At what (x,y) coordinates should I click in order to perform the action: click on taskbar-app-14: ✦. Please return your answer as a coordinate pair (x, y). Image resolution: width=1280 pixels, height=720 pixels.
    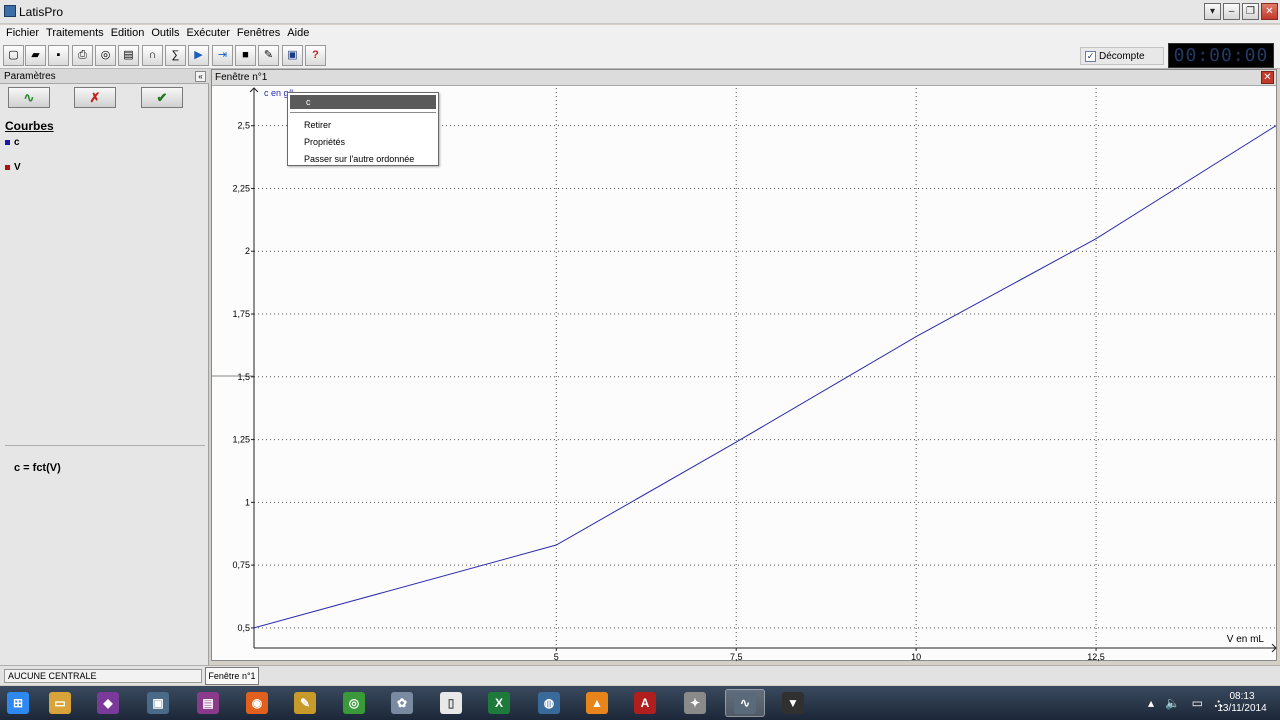
    Looking at the image, I should click on (695, 703).